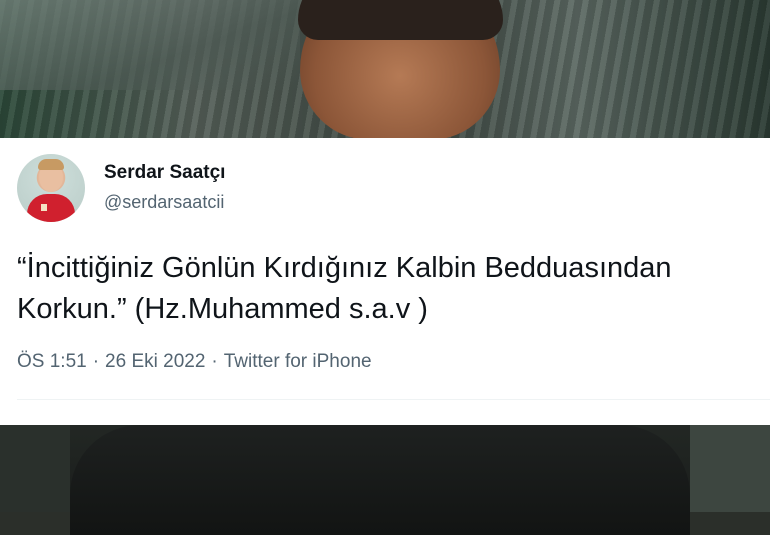 This screenshot has width=770, height=535. I want to click on author-handle: @serdarsaatcii, so click(164, 202).